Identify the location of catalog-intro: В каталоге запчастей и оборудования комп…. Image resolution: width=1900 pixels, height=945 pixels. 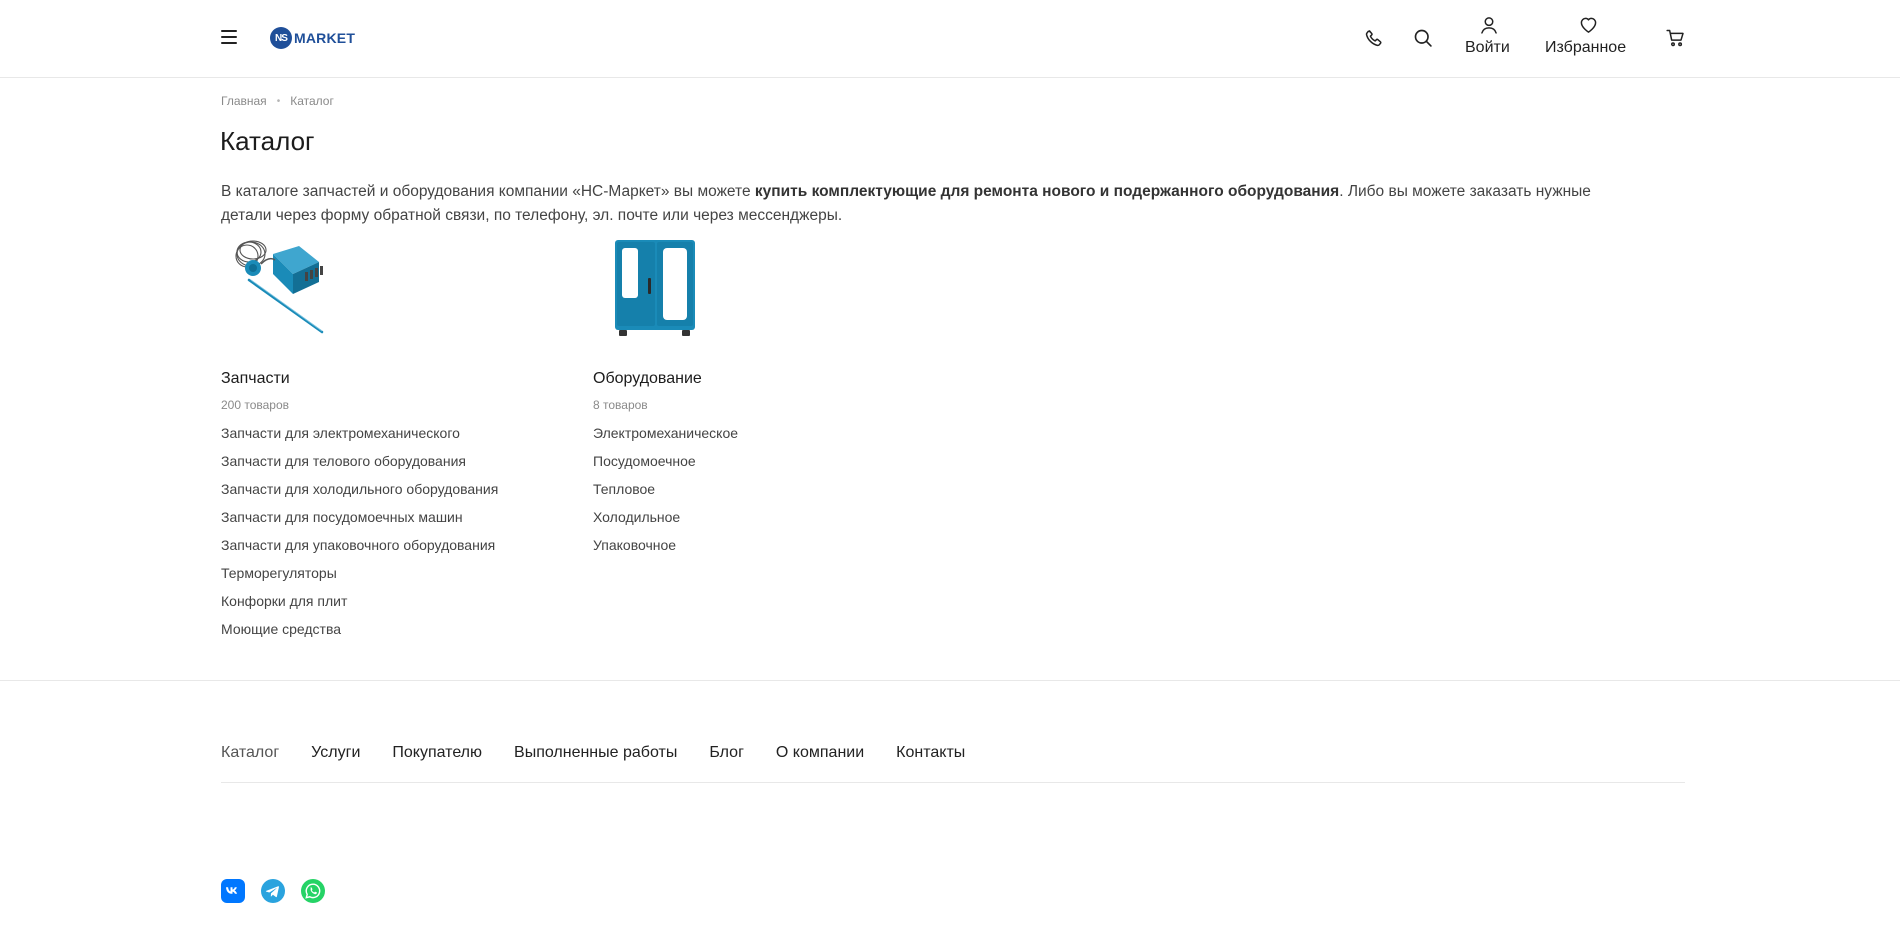
(931, 204).